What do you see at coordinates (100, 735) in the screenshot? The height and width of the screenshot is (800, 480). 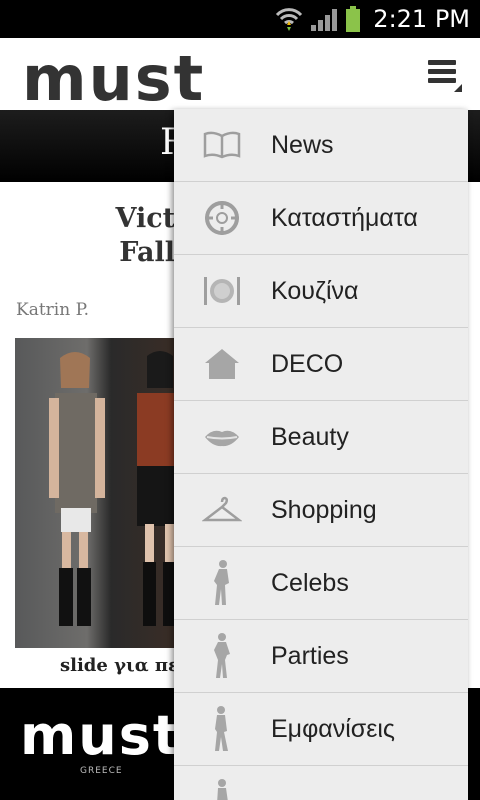 I see `banner-logo: must` at bounding box center [100, 735].